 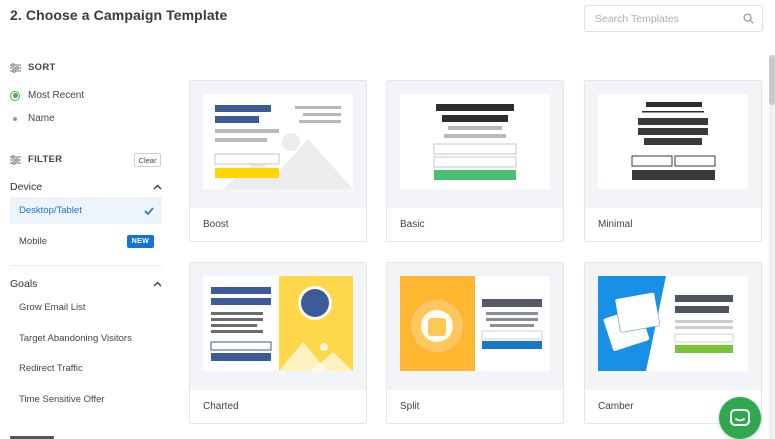 I want to click on filter-sliders-icon, so click(x=15, y=159).